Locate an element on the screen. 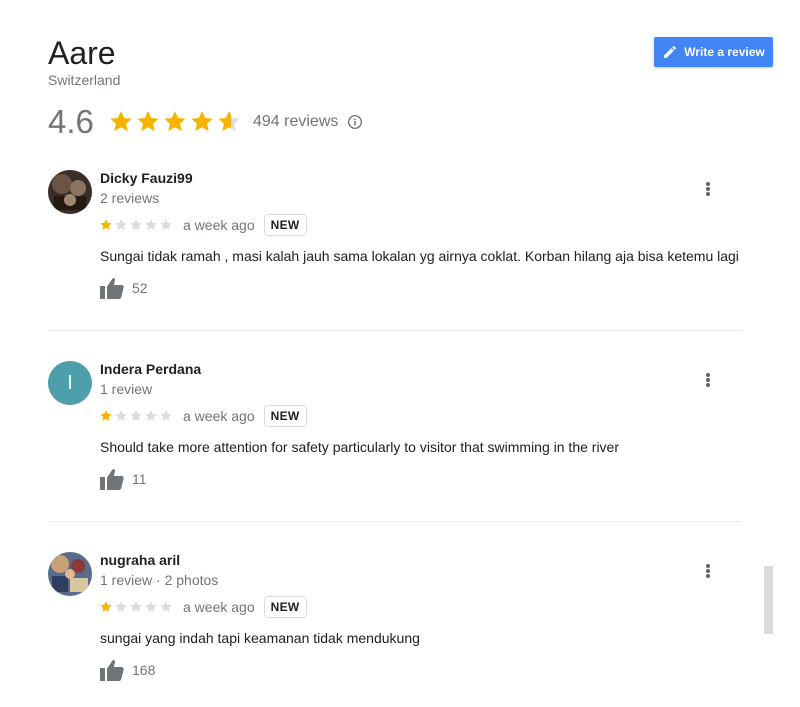 The image size is (800, 707). avatar: I is located at coordinates (70, 383).